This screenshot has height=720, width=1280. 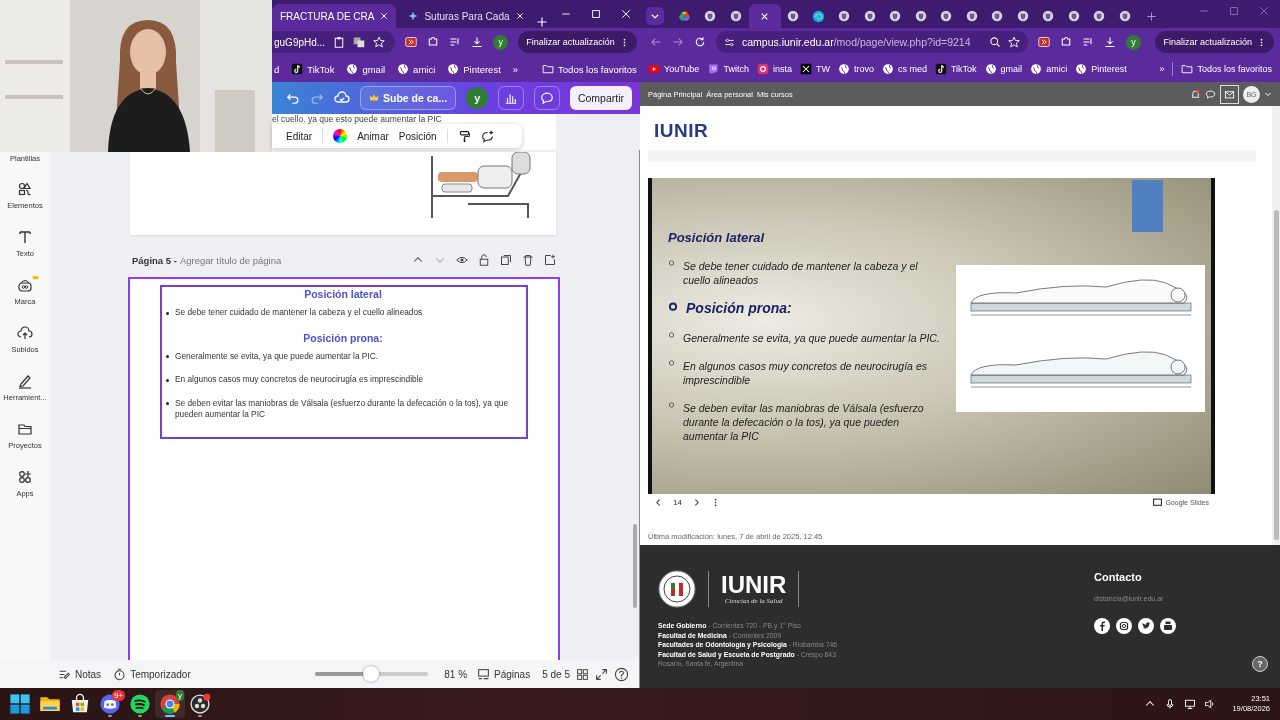 What do you see at coordinates (1147, 206) in the screenshot?
I see `slide-decoration` at bounding box center [1147, 206].